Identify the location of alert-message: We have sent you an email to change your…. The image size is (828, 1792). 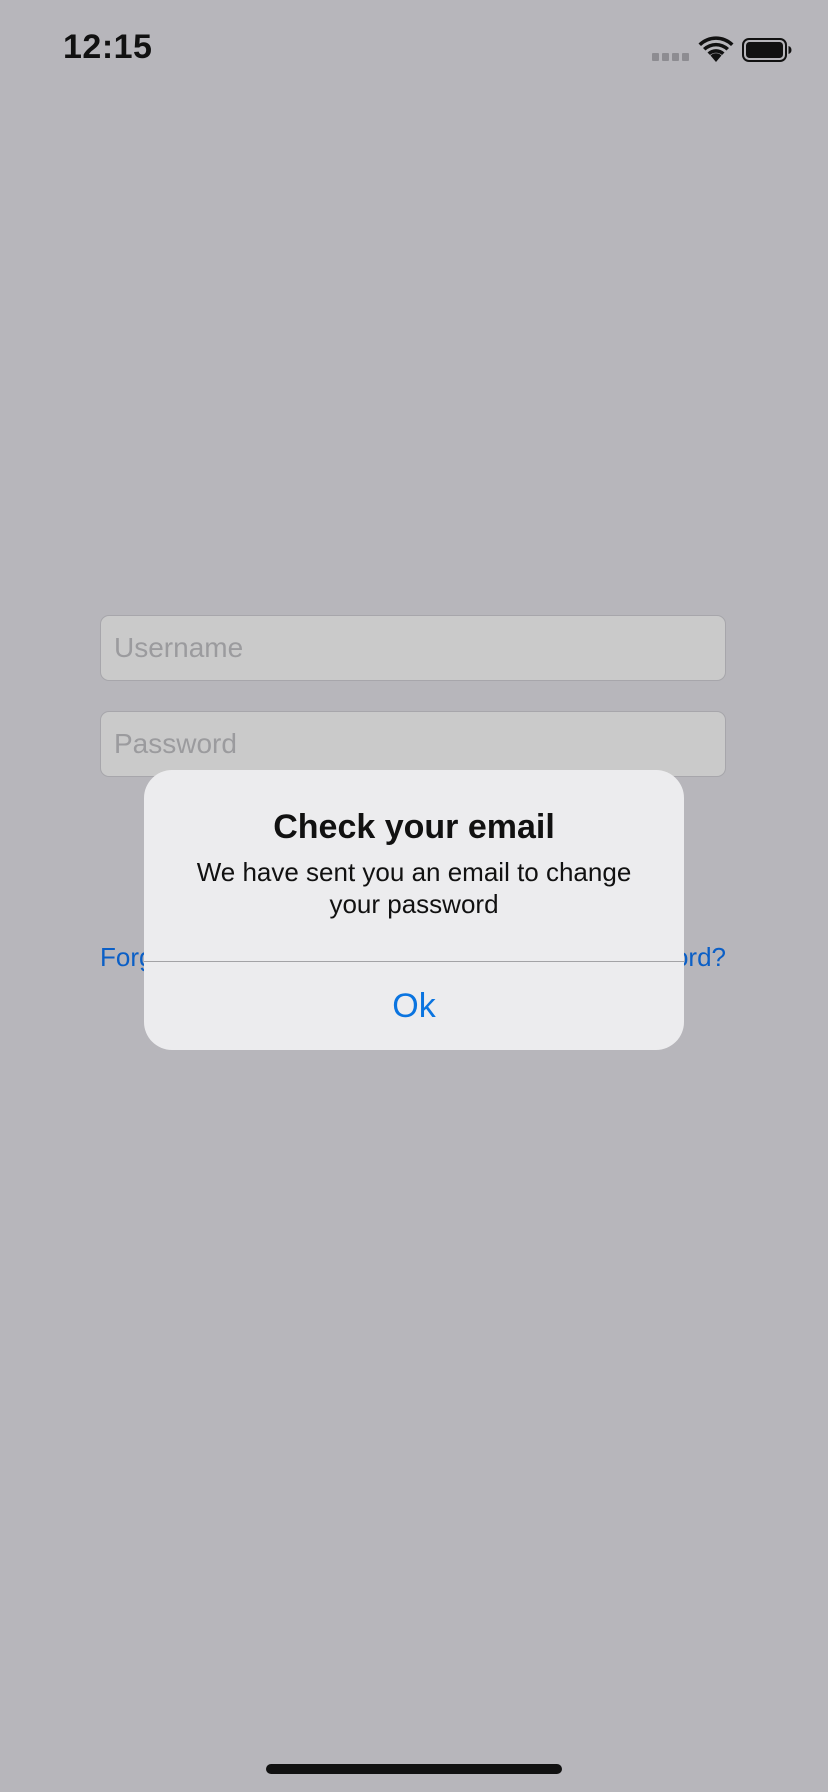
(414, 888).